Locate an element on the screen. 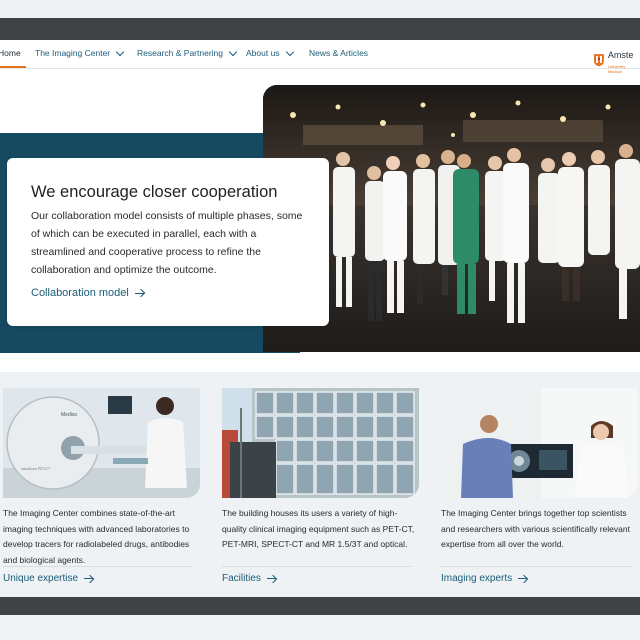  nav-about-us-label: About us is located at coordinates (263, 53).